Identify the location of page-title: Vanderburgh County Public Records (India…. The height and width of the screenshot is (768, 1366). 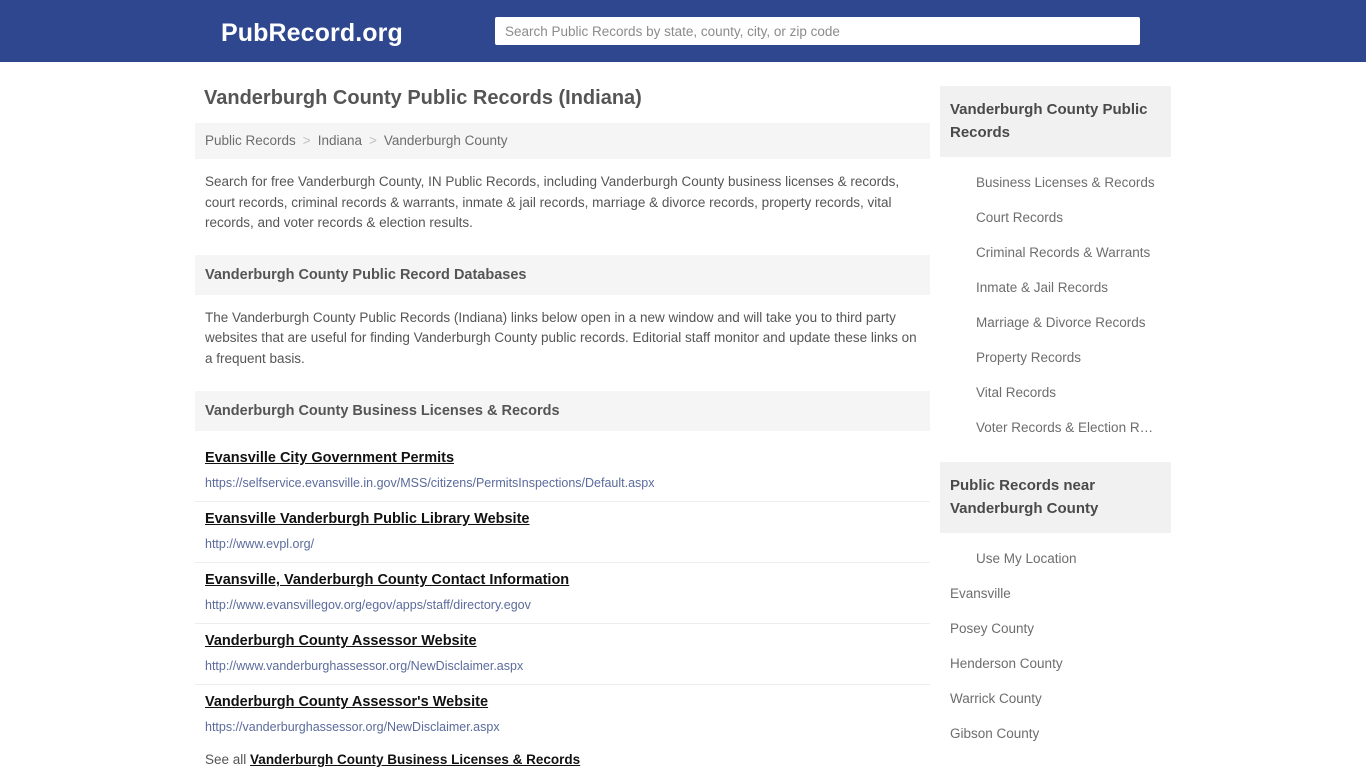
(423, 98).